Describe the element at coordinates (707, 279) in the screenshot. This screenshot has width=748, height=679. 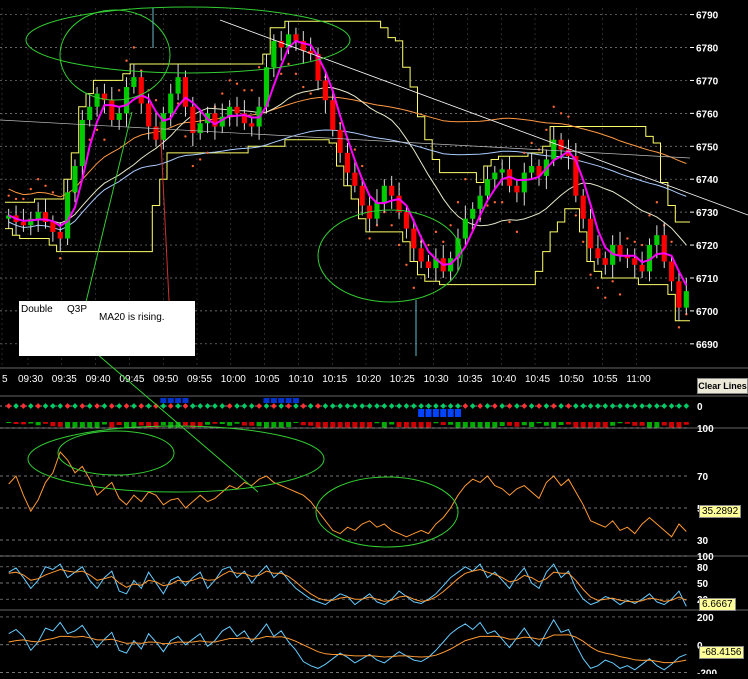
I see `price-tick-label: 6710` at that location.